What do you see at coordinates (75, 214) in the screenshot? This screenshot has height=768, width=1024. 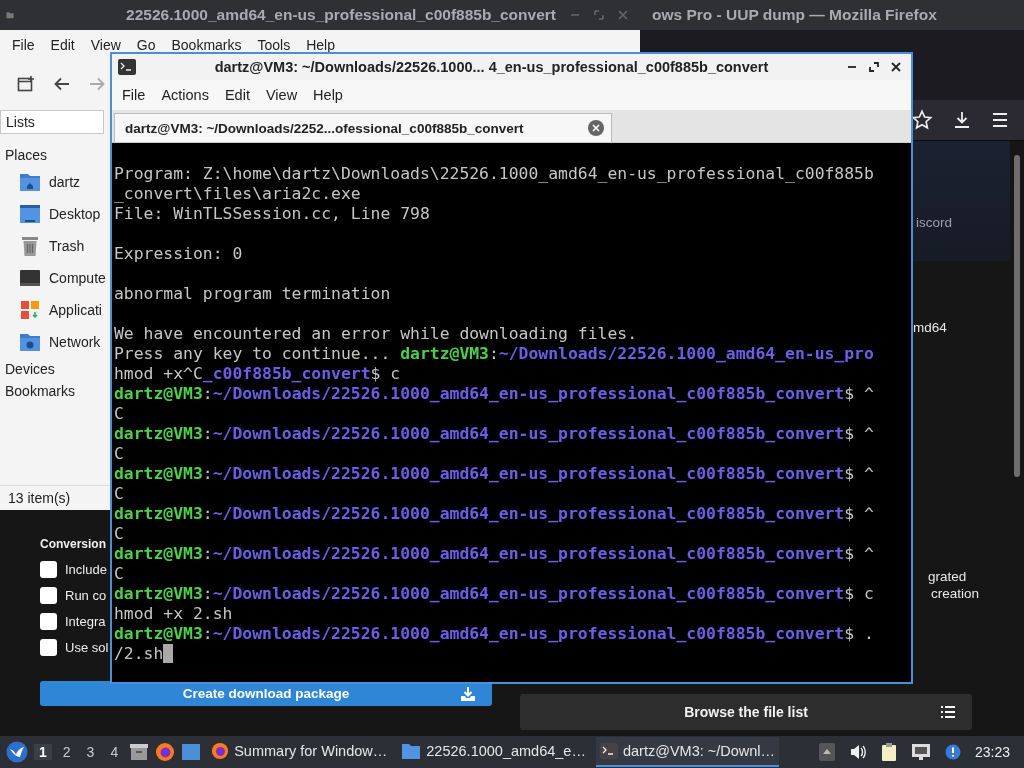 I see `sidebar-item: Desktop` at bounding box center [75, 214].